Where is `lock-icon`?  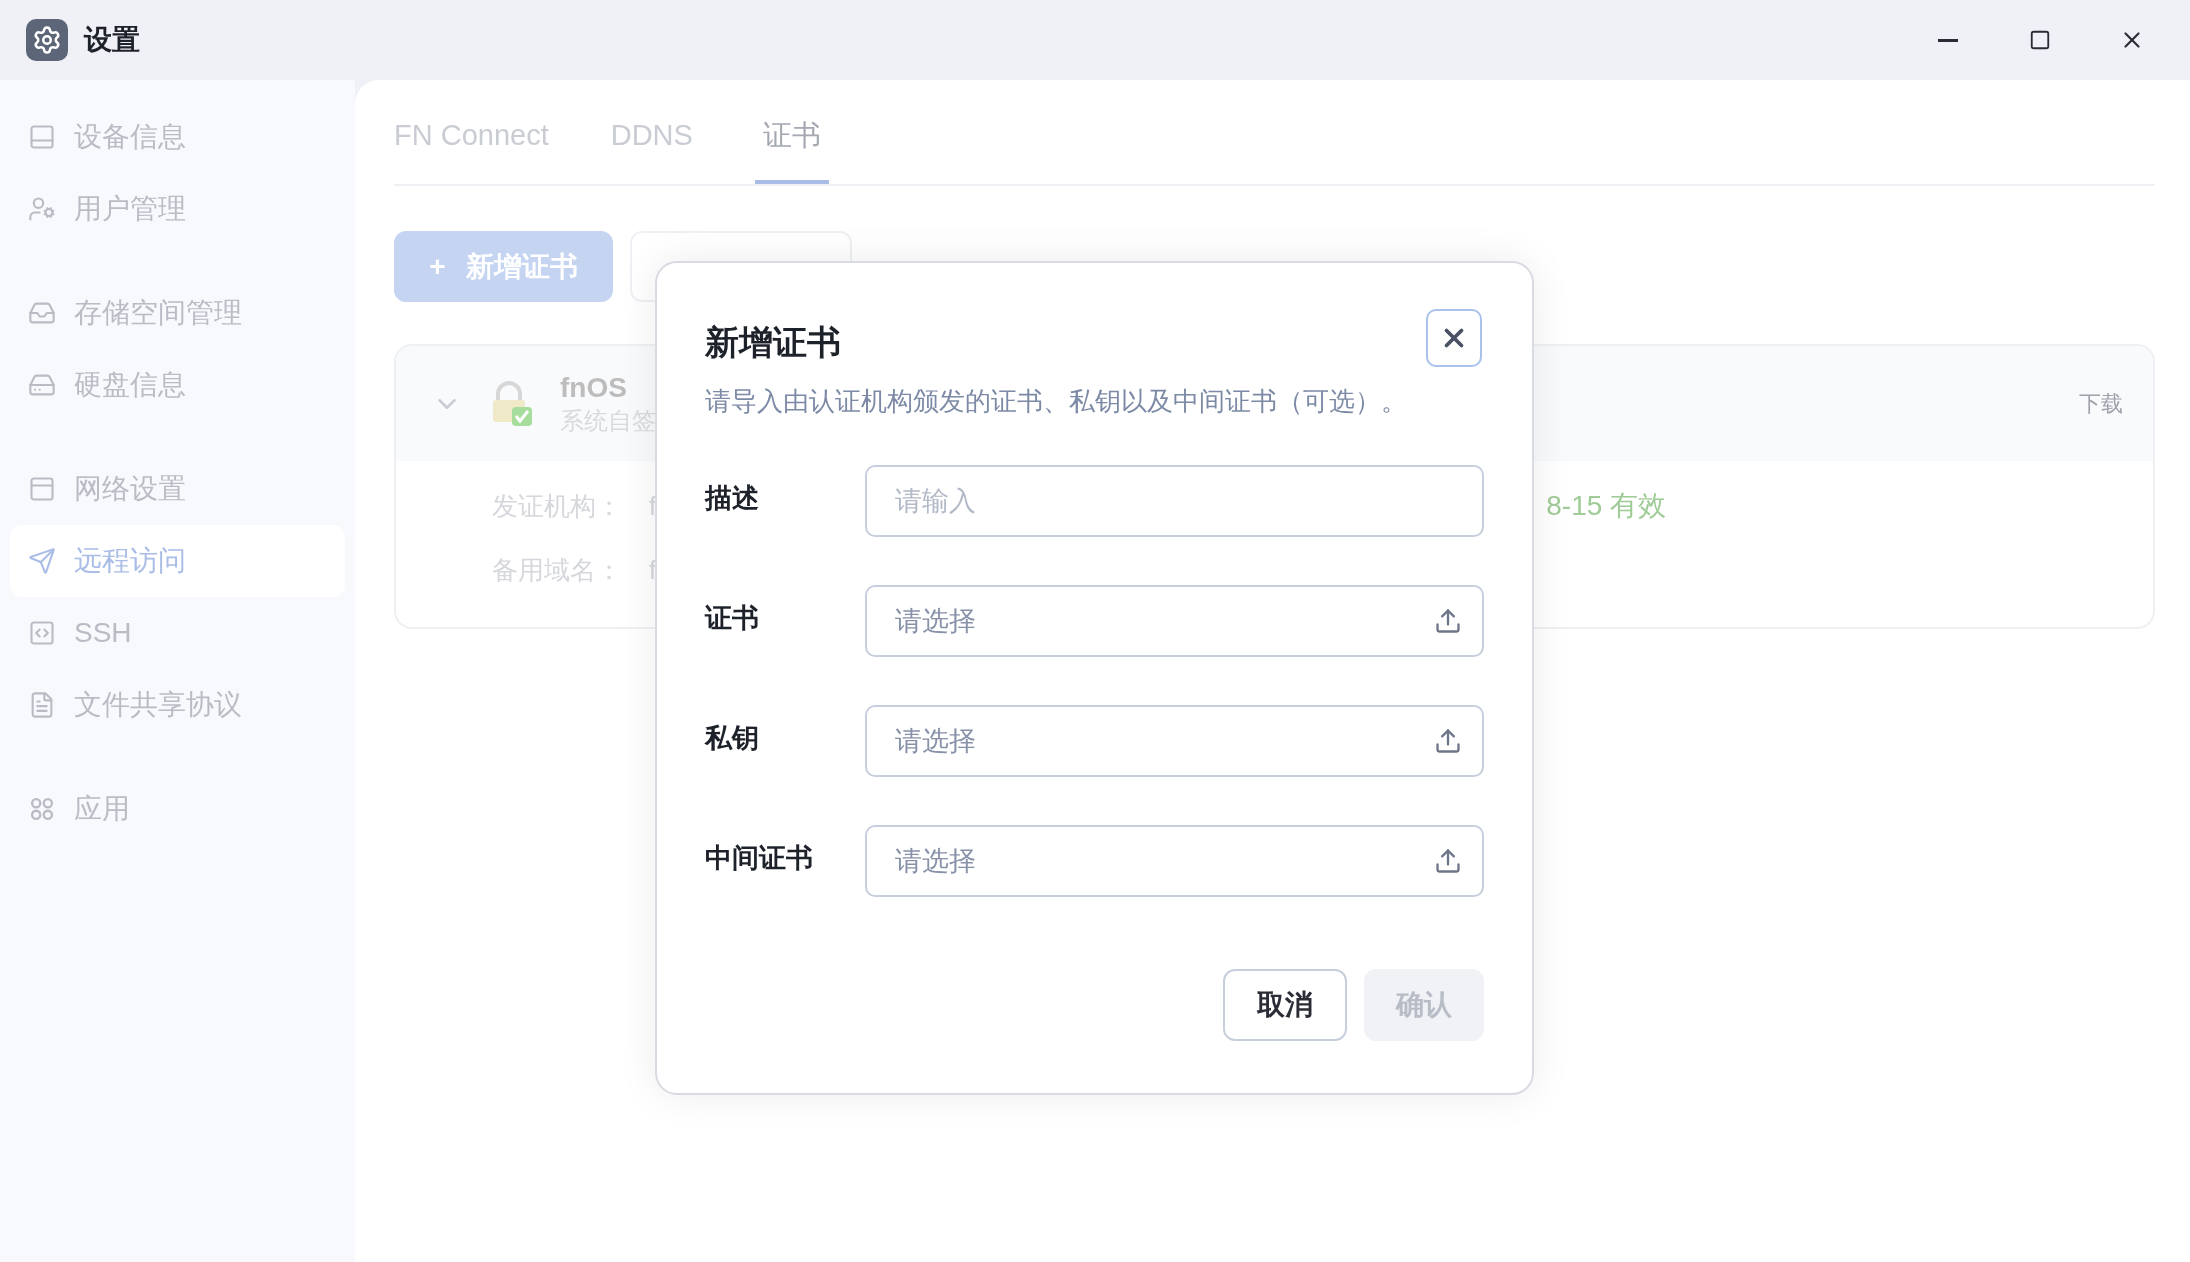 lock-icon is located at coordinates (512, 403).